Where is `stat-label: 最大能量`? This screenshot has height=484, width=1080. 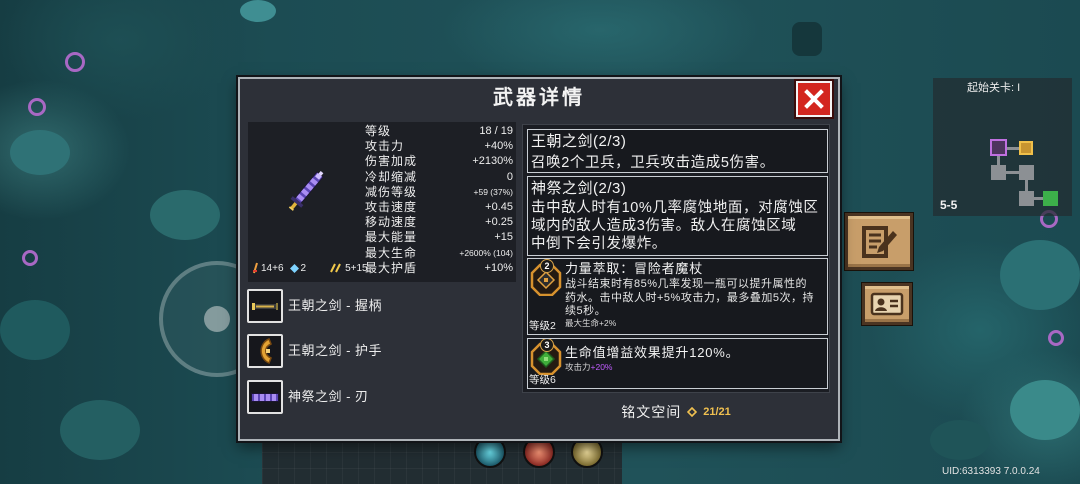
stat-label: 最大能量 is located at coordinates (391, 237).